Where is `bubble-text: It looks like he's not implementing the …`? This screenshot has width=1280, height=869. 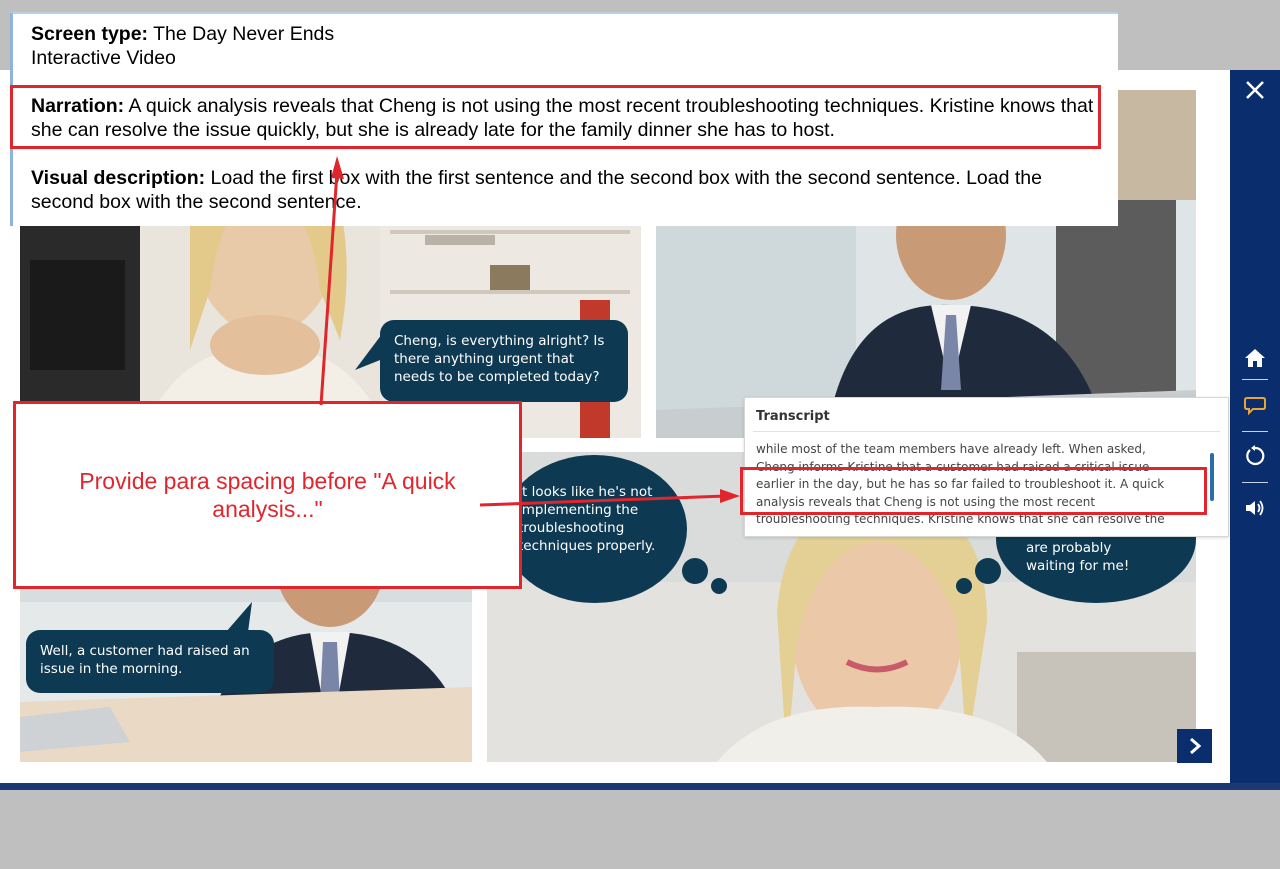
bubble-text: It looks like he's not implementing the … is located at coordinates (587, 519).